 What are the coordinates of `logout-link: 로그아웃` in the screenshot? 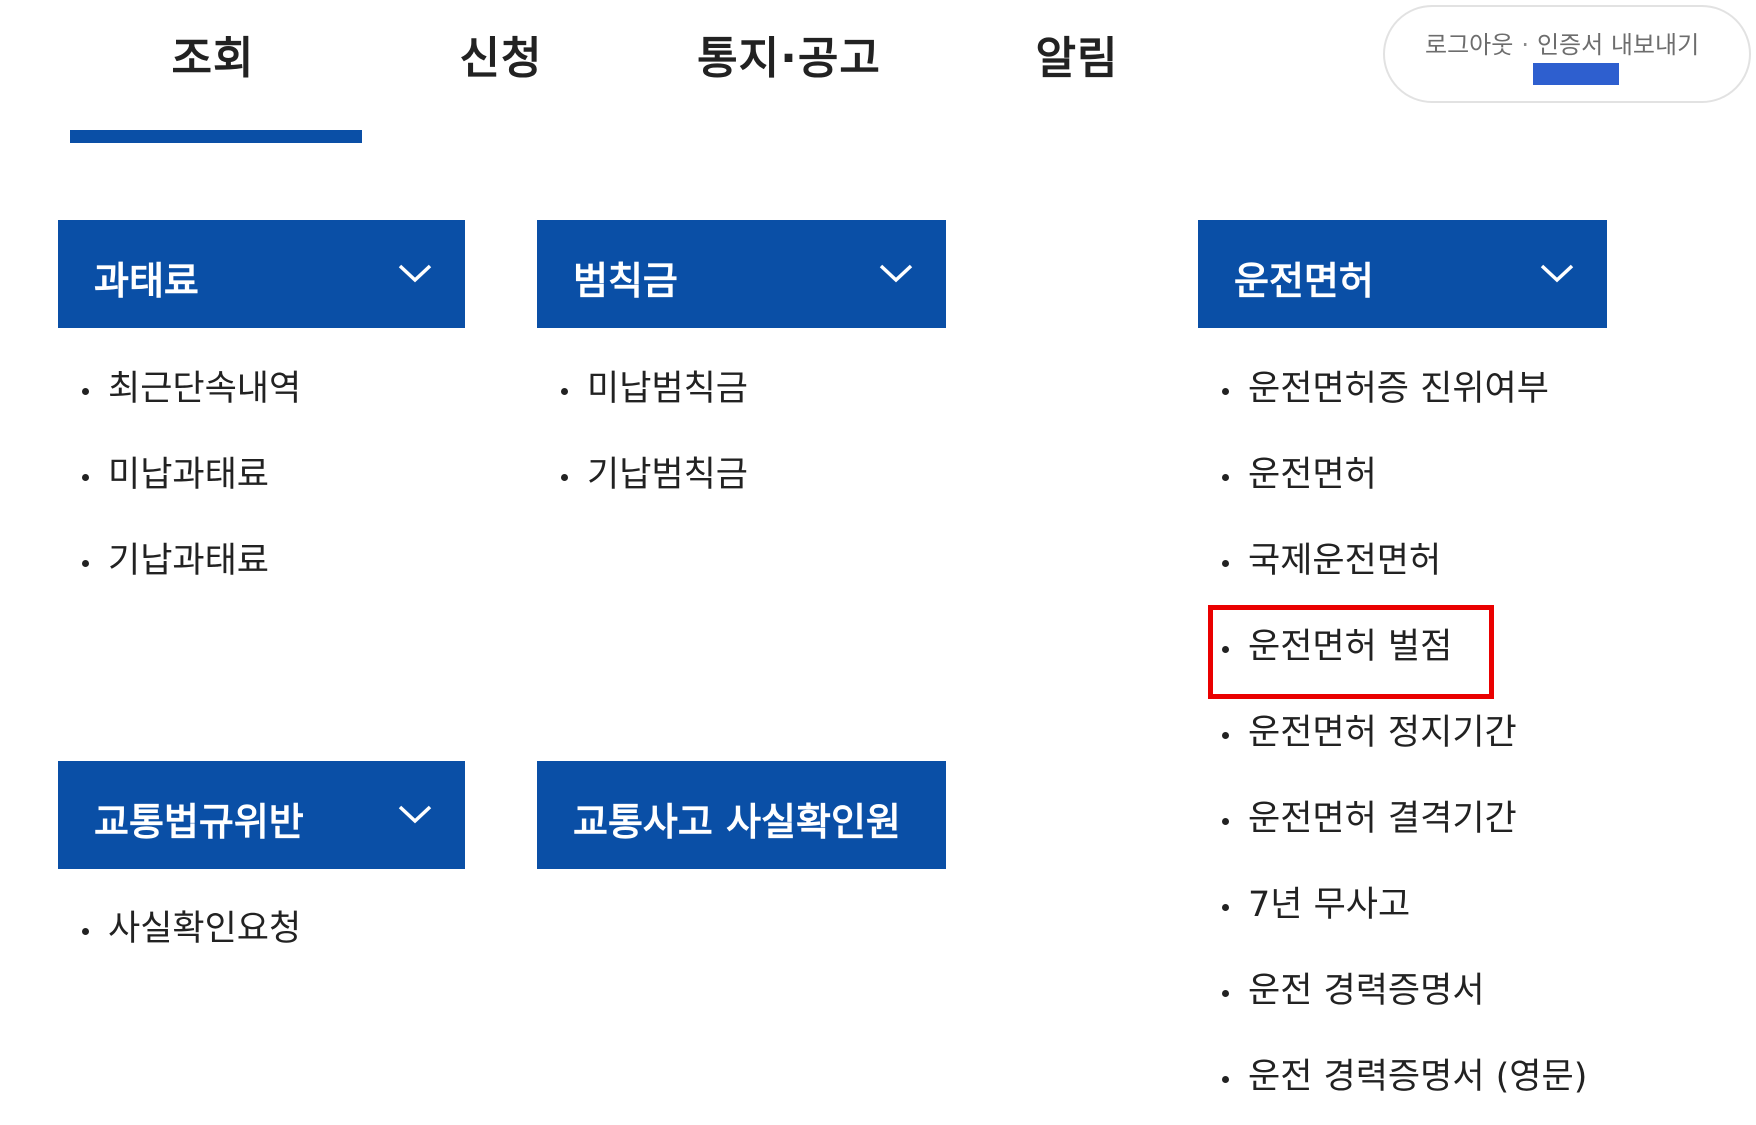 It's located at (1469, 45).